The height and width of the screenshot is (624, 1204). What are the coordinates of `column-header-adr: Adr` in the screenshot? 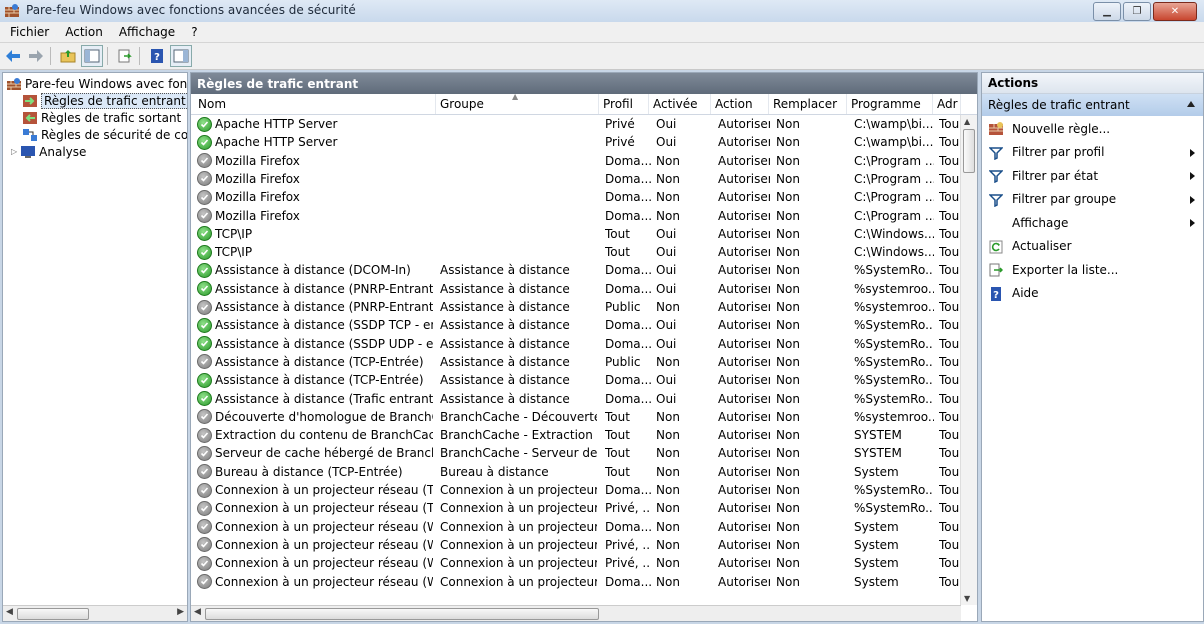 It's located at (947, 104).